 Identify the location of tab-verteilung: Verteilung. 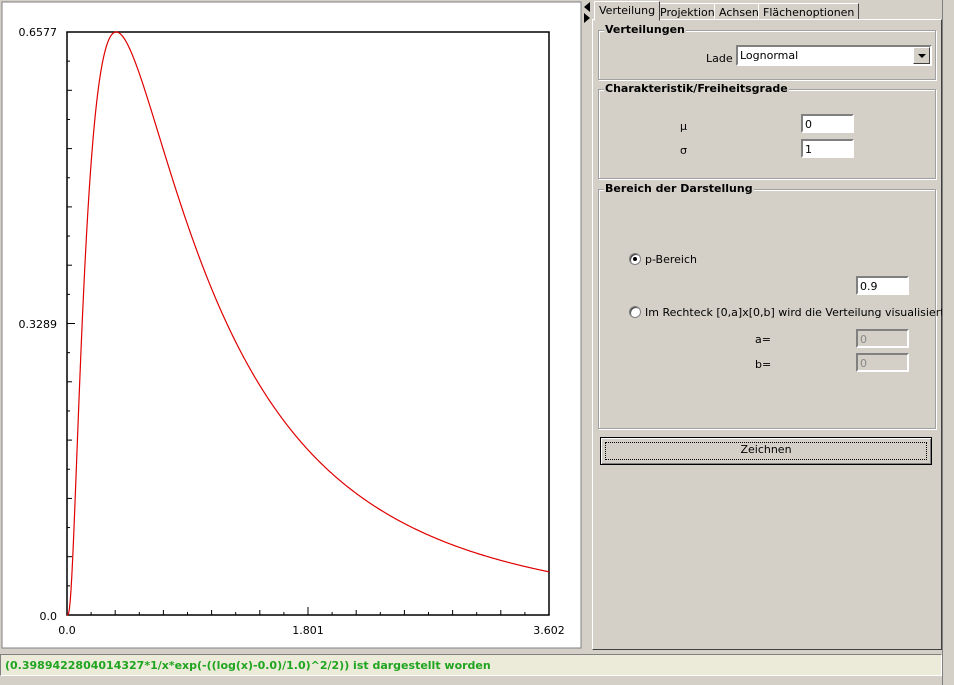
(627, 11).